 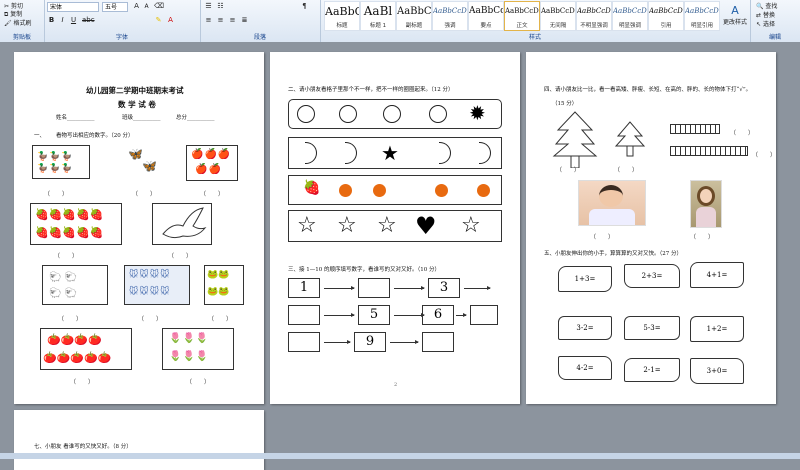 I want to click on short-ruler, so click(x=709, y=151).